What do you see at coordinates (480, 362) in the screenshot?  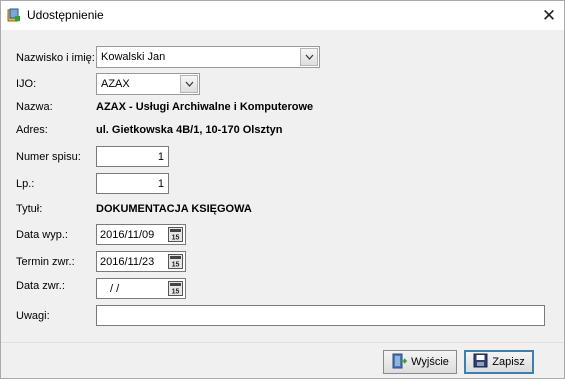 I see `floppy-disk-icon` at bounding box center [480, 362].